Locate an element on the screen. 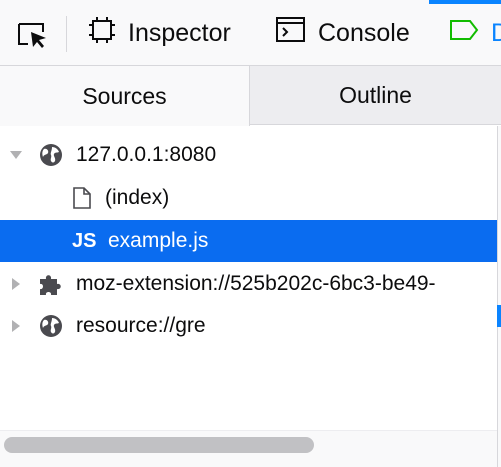 The image size is (501, 467). tab-console: Console is located at coordinates (343, 33).